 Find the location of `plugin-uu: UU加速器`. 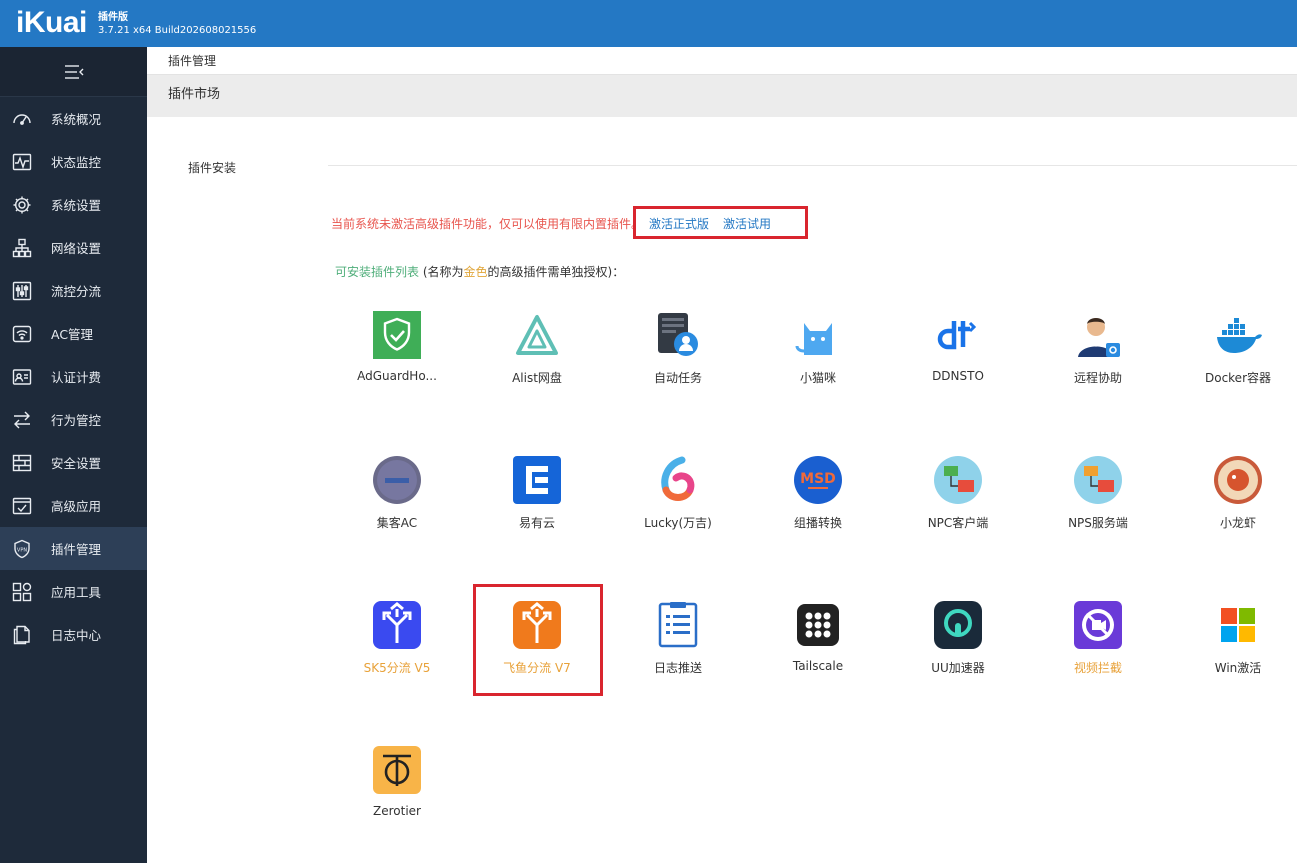

plugin-uu: UU加速器 is located at coordinates (958, 656).